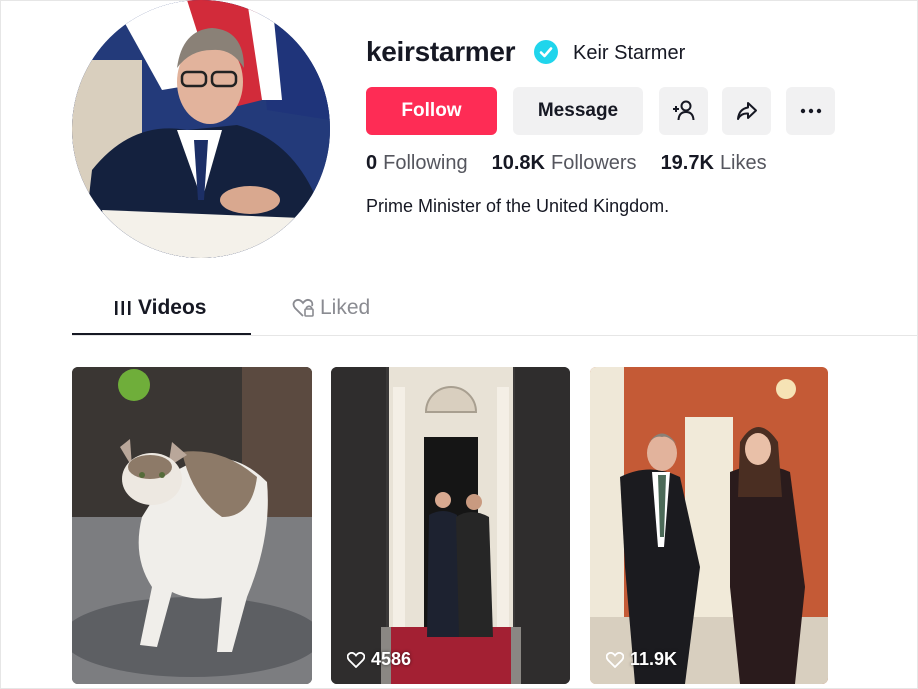 The width and height of the screenshot is (918, 689). I want to click on follow-button: Follow, so click(431, 111).